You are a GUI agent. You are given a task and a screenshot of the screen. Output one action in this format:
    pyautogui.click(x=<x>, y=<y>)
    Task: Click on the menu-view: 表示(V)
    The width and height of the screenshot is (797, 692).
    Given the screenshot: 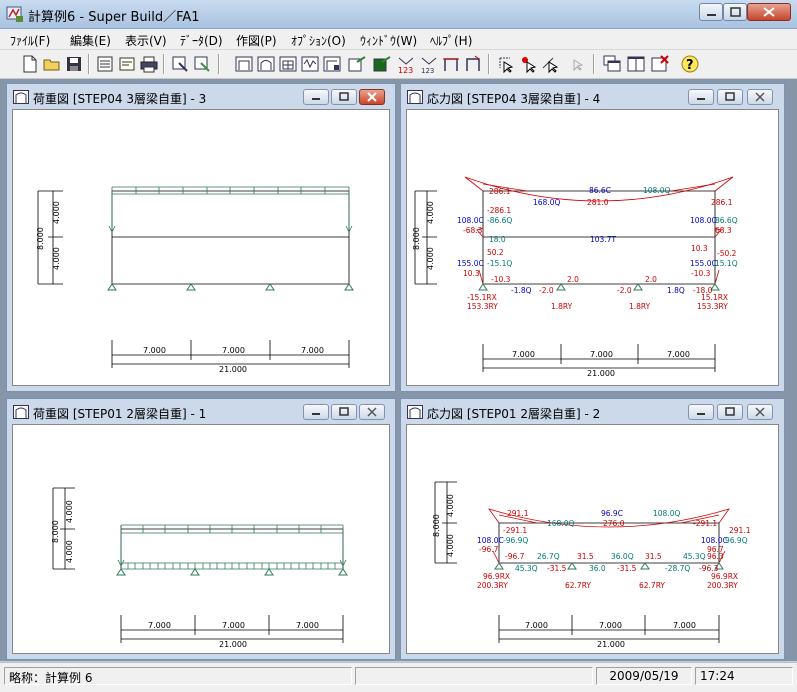 What is the action you would take?
    pyautogui.click(x=146, y=40)
    